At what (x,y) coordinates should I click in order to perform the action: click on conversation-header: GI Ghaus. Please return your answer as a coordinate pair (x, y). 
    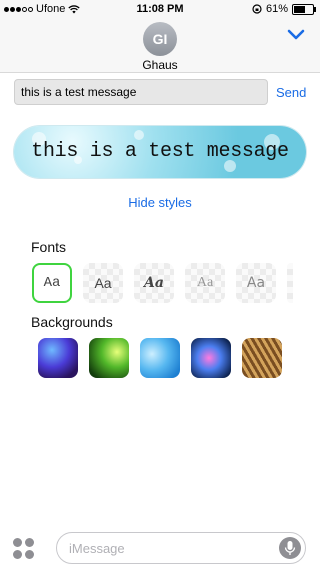
    Looking at the image, I should click on (160, 46).